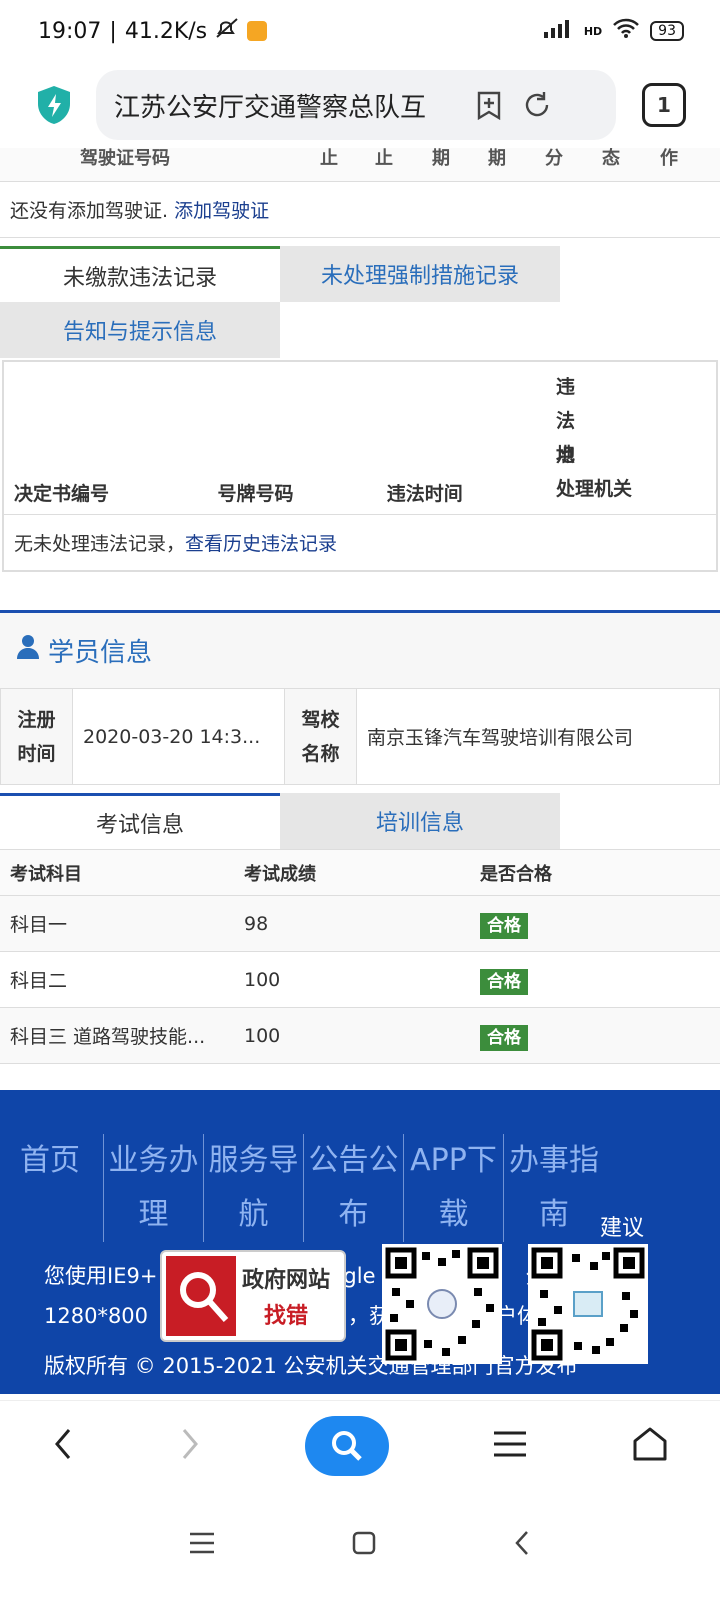 The width and height of the screenshot is (720, 1600). Describe the element at coordinates (667, 31) in the screenshot. I see `battery-icon: 93` at that location.